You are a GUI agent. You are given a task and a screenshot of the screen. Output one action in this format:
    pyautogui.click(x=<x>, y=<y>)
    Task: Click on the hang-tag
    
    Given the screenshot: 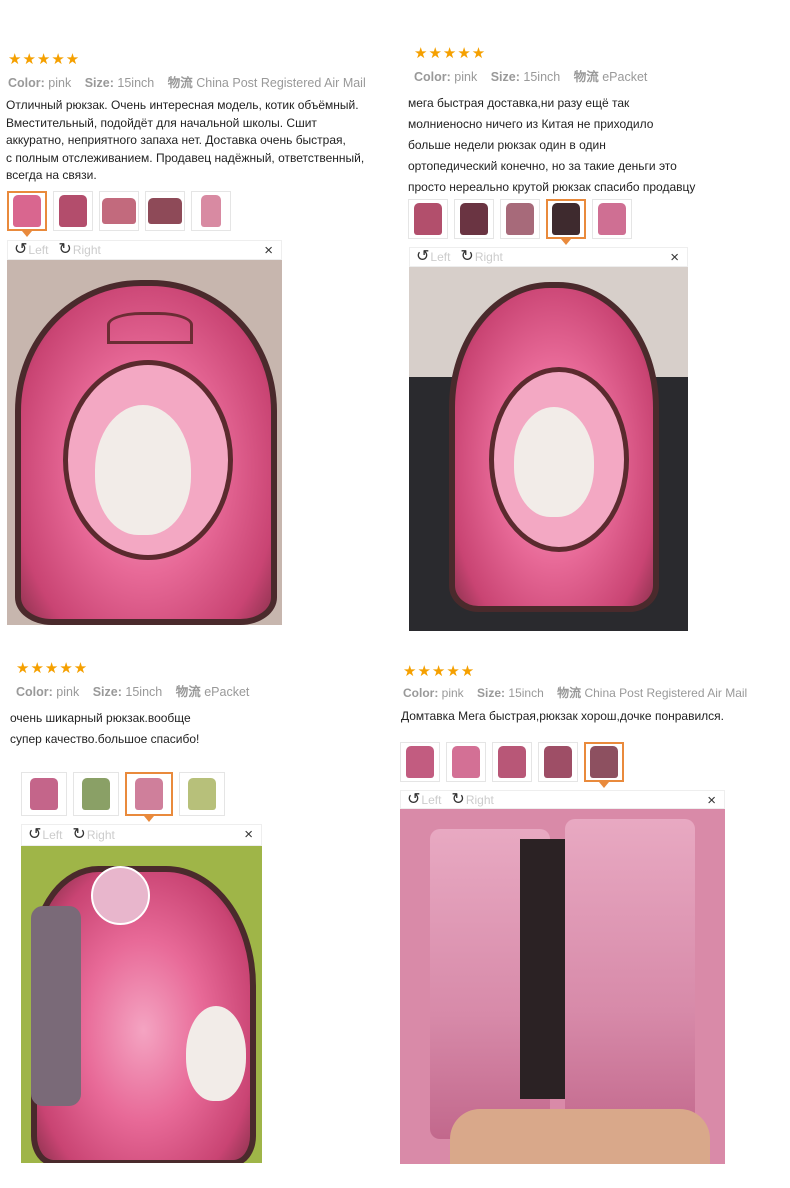 What is the action you would take?
    pyautogui.click(x=120, y=895)
    